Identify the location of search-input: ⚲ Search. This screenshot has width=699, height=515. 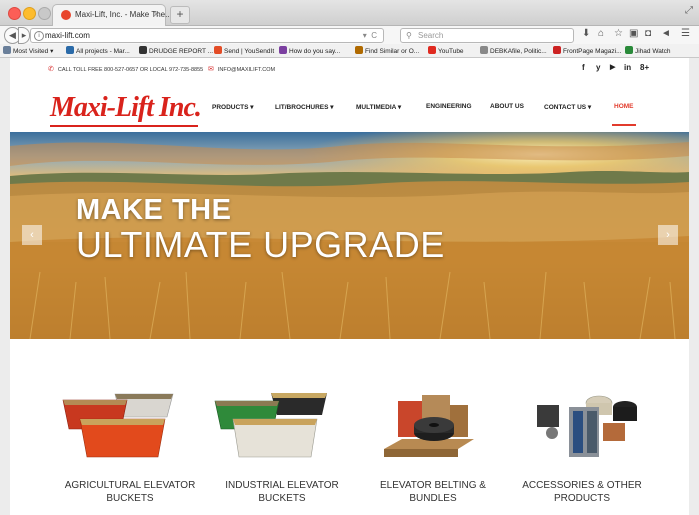
(487, 35).